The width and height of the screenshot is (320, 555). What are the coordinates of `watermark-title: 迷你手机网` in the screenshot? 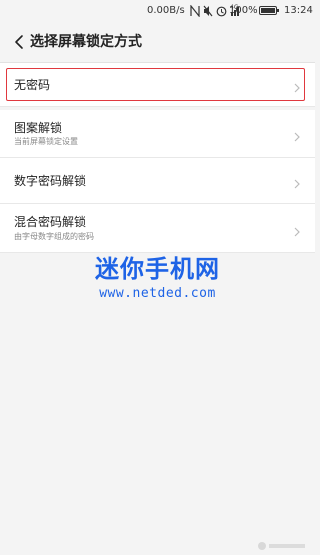 It's located at (157, 269).